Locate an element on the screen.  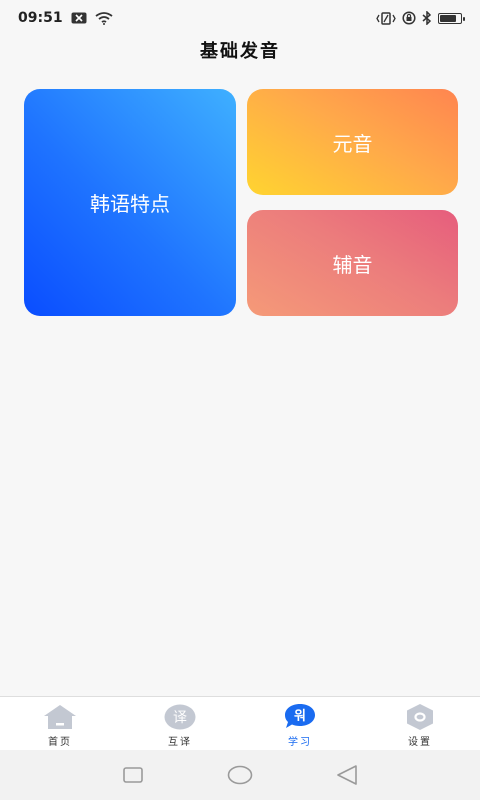
korean-features-card: 韩语特点 is located at coordinates (130, 202).